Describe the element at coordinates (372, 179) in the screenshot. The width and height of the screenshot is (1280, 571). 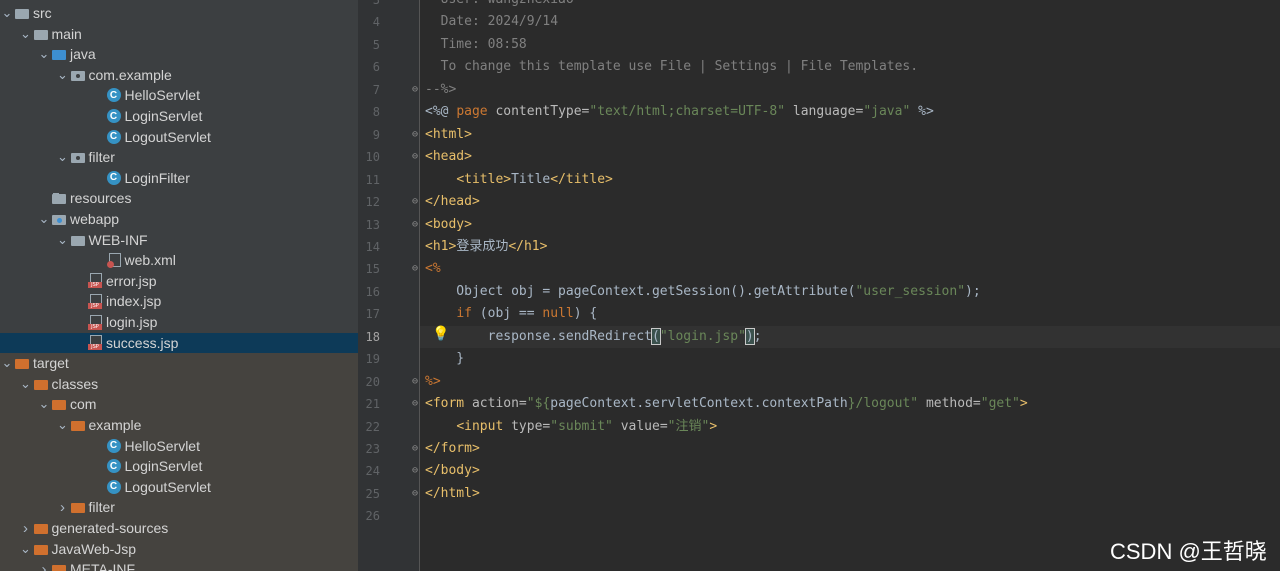
I see `line-number: 11` at that location.